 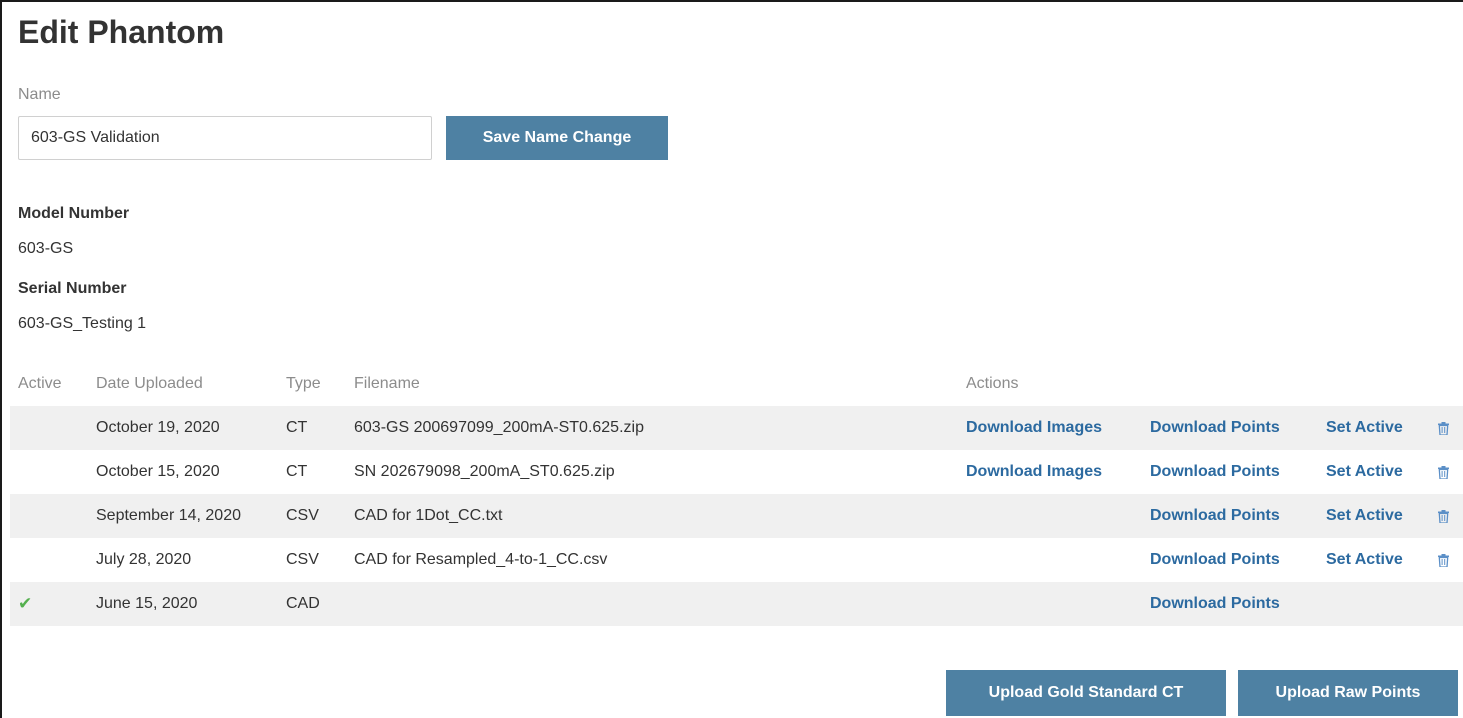 I want to click on upload-raw-points-button: Upload Raw Points, so click(x=1348, y=693).